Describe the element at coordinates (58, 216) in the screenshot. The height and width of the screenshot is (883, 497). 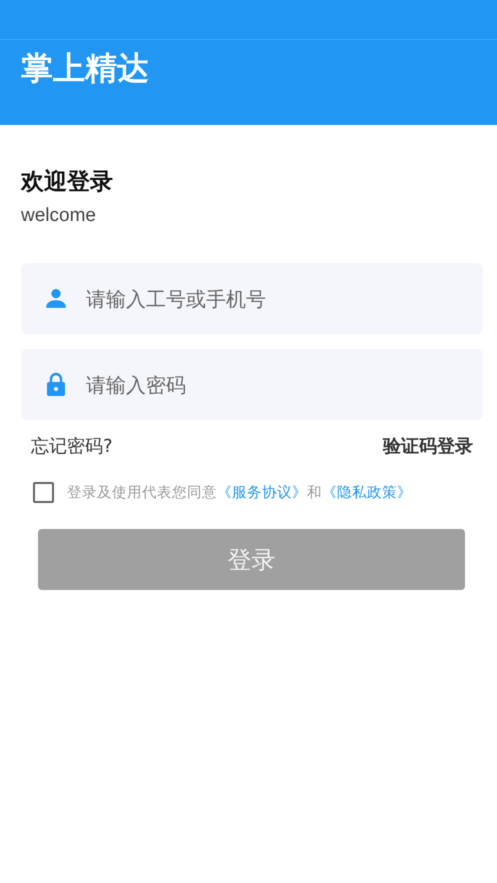
I see `welcome-subtitle: welcome` at that location.